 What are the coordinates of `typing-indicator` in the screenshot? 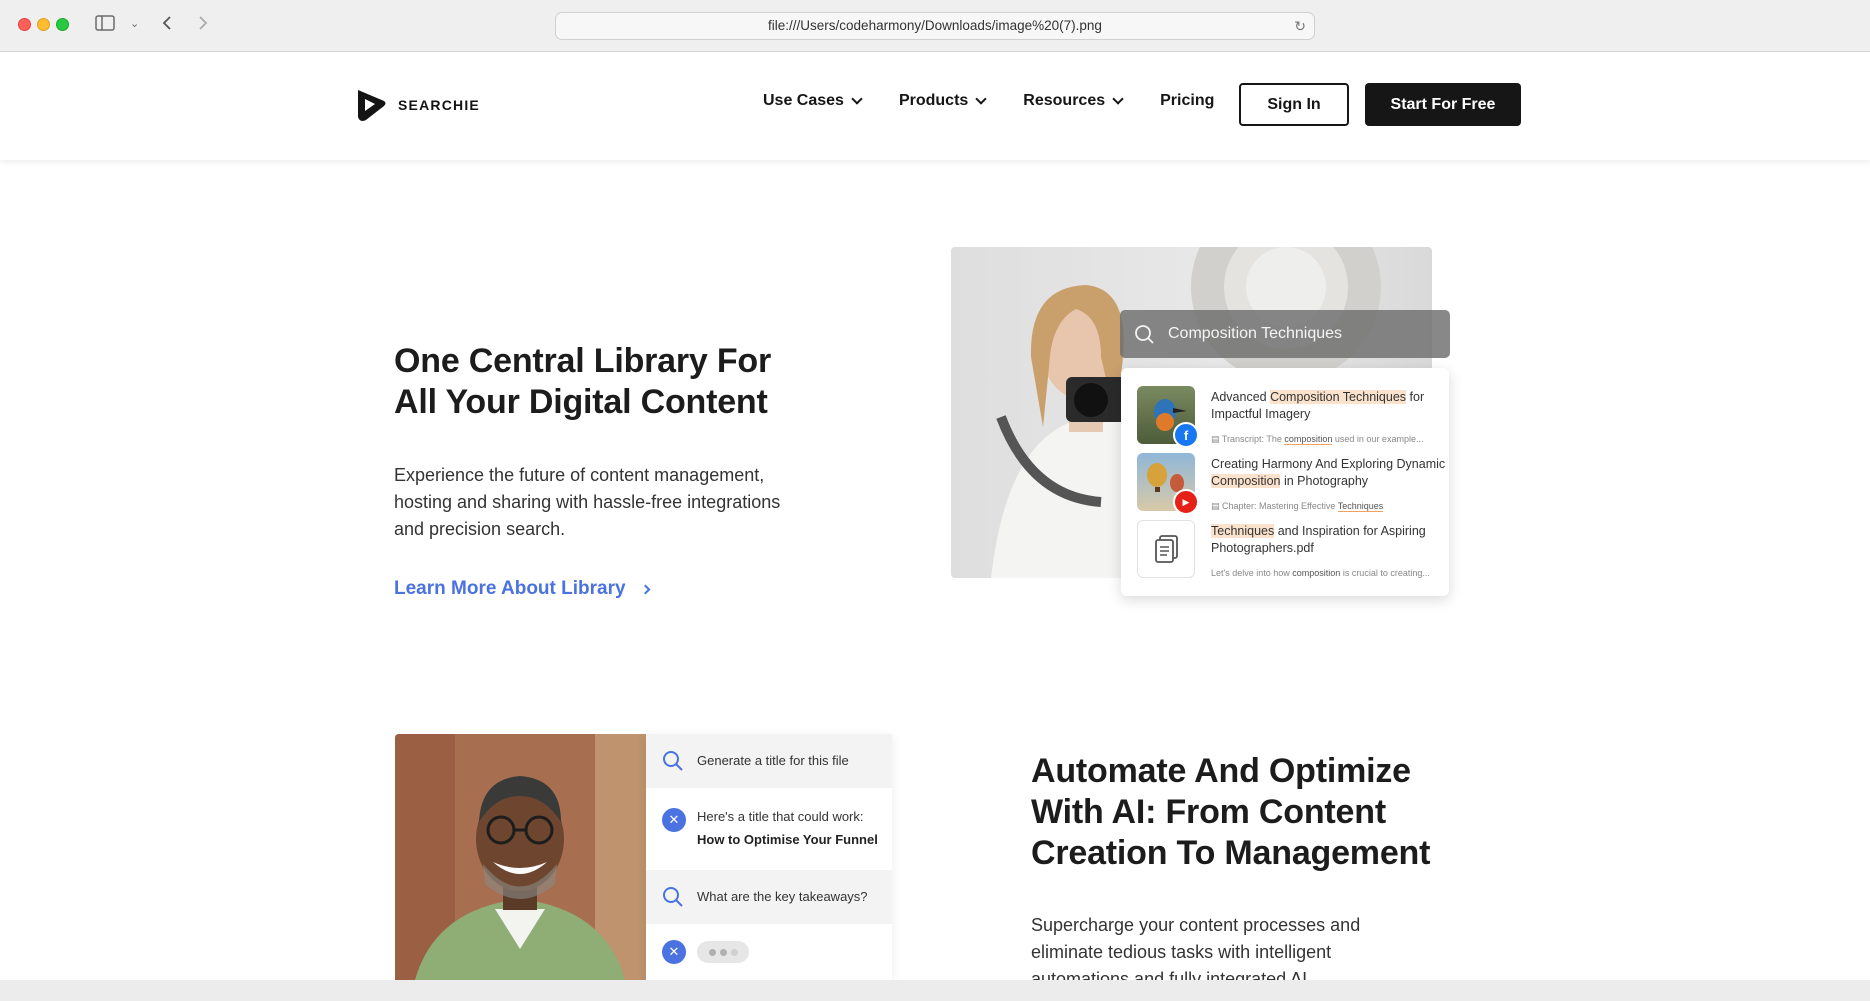 It's located at (723, 952).